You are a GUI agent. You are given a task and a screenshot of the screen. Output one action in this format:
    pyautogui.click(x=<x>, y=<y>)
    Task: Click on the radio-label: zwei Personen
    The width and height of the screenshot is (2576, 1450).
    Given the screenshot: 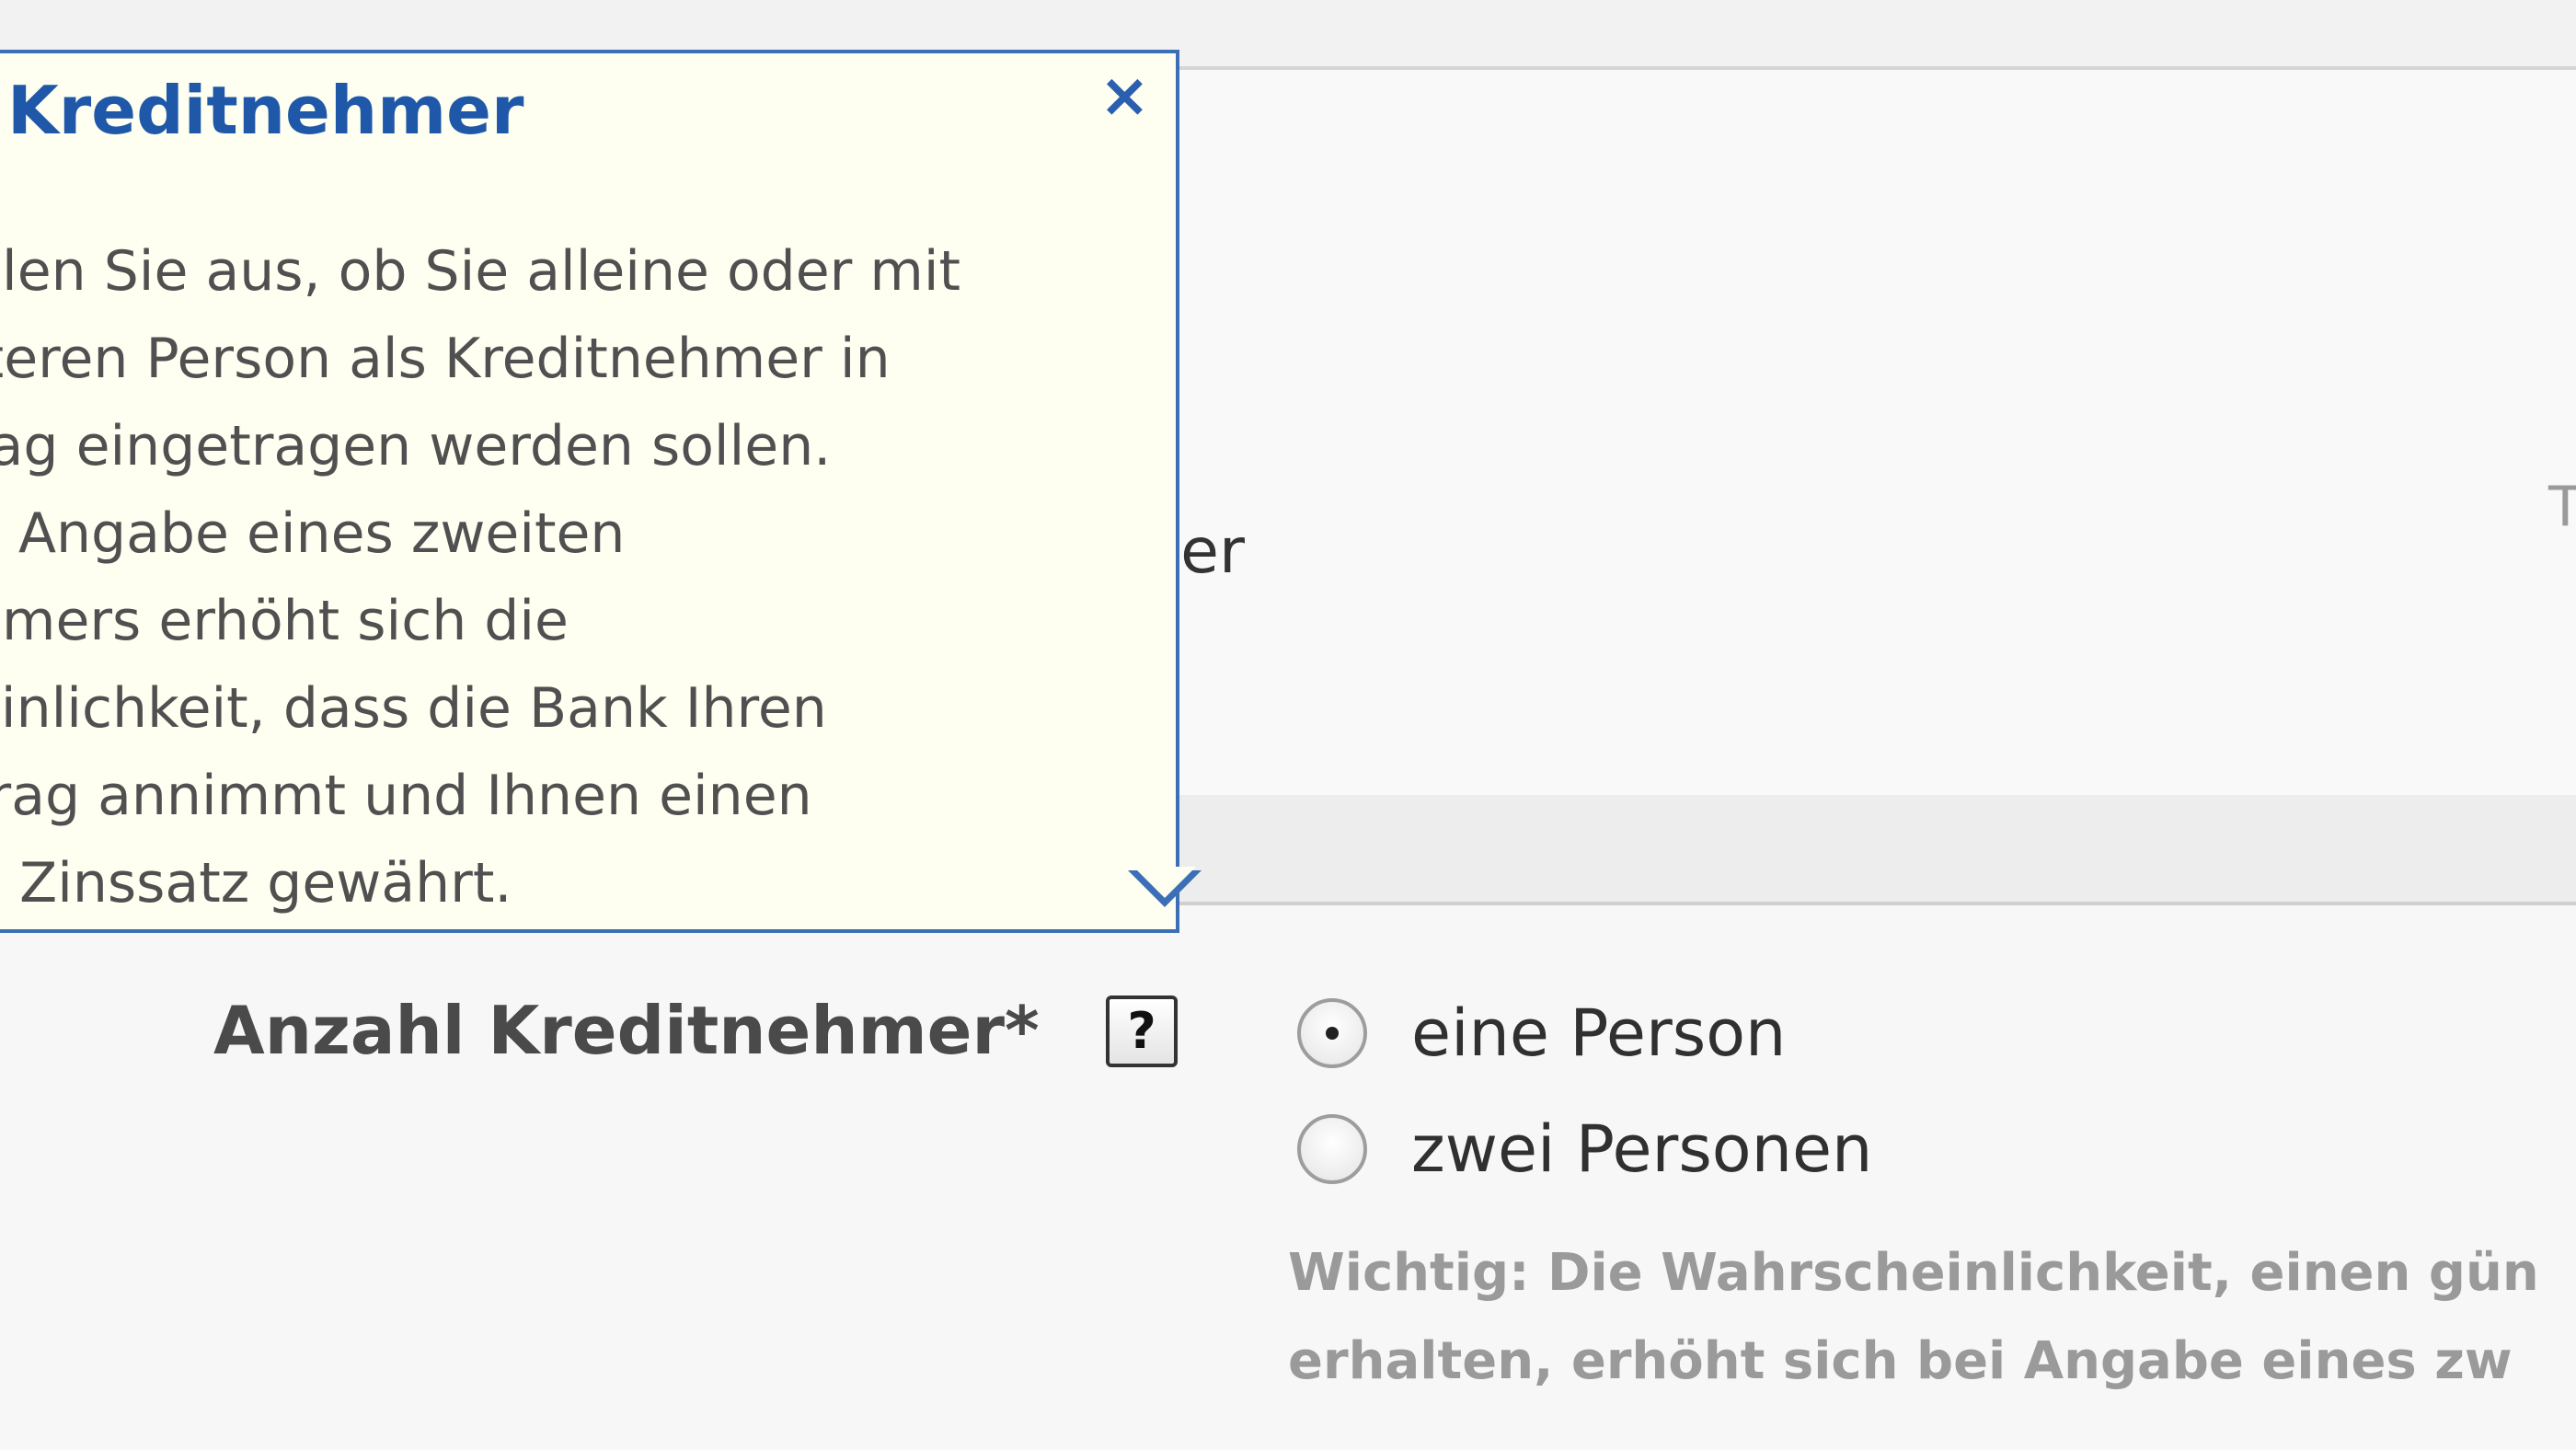 What is the action you would take?
    pyautogui.click(x=1641, y=1149)
    